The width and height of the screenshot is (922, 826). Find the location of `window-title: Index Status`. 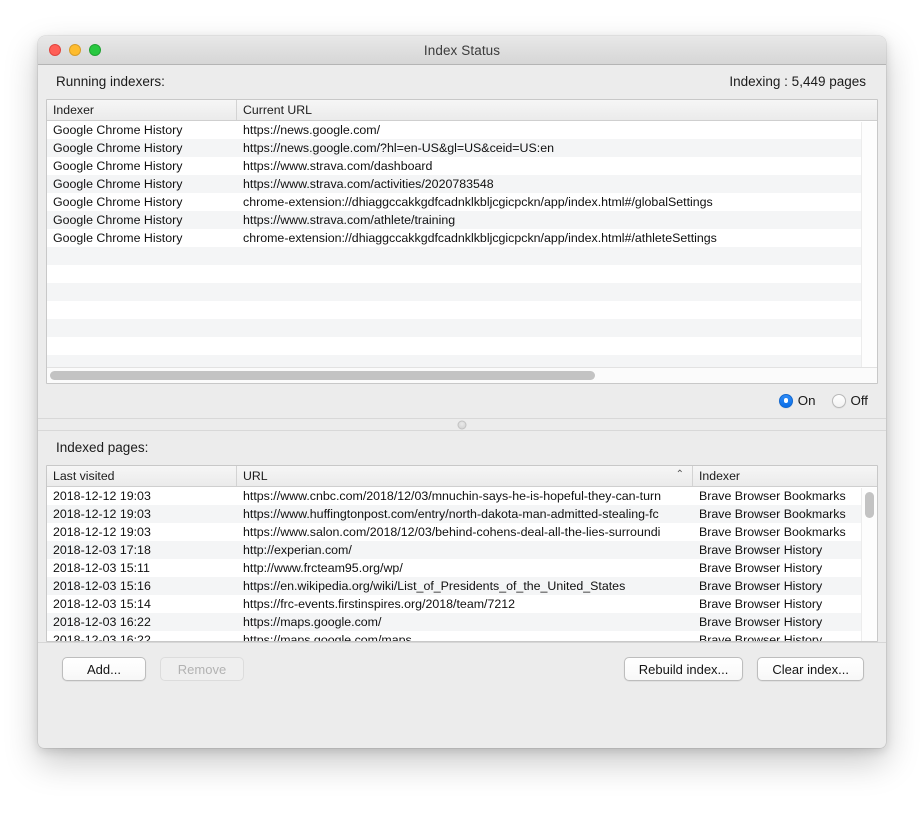

window-title: Index Status is located at coordinates (462, 50).